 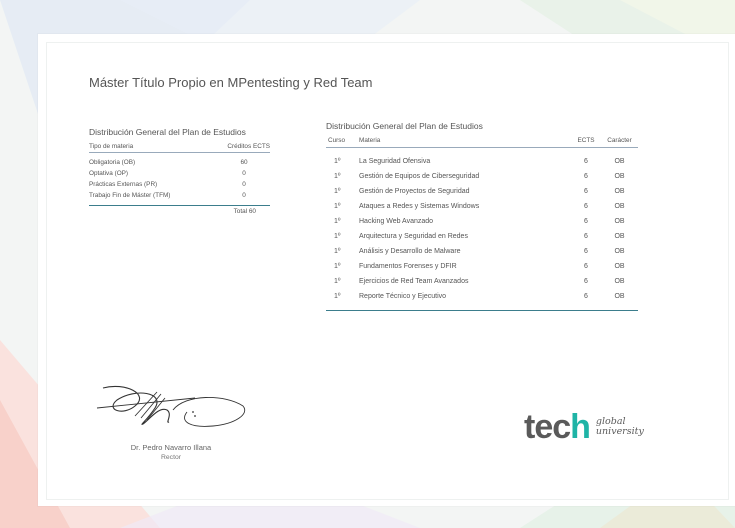 What do you see at coordinates (179, 210) in the screenshot?
I see `distribution-total: Total 60` at bounding box center [179, 210].